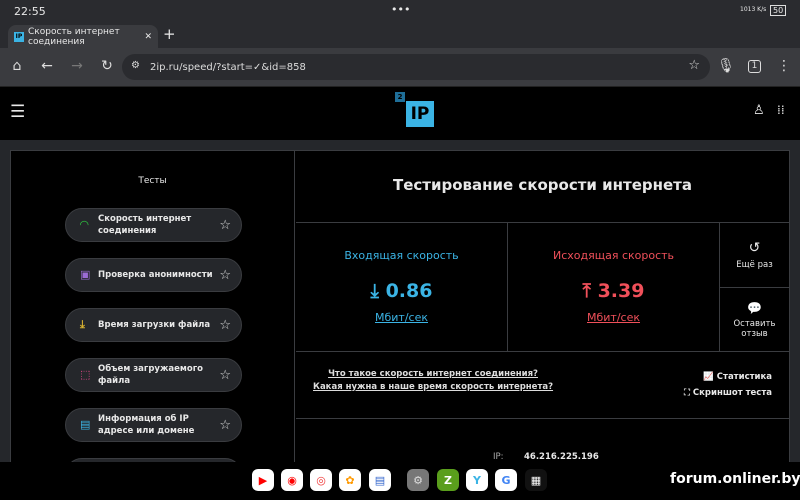 Image resolution: width=800 pixels, height=500 pixels. What do you see at coordinates (759, 110) in the screenshot?
I see `user-icon: ♙` at bounding box center [759, 110].